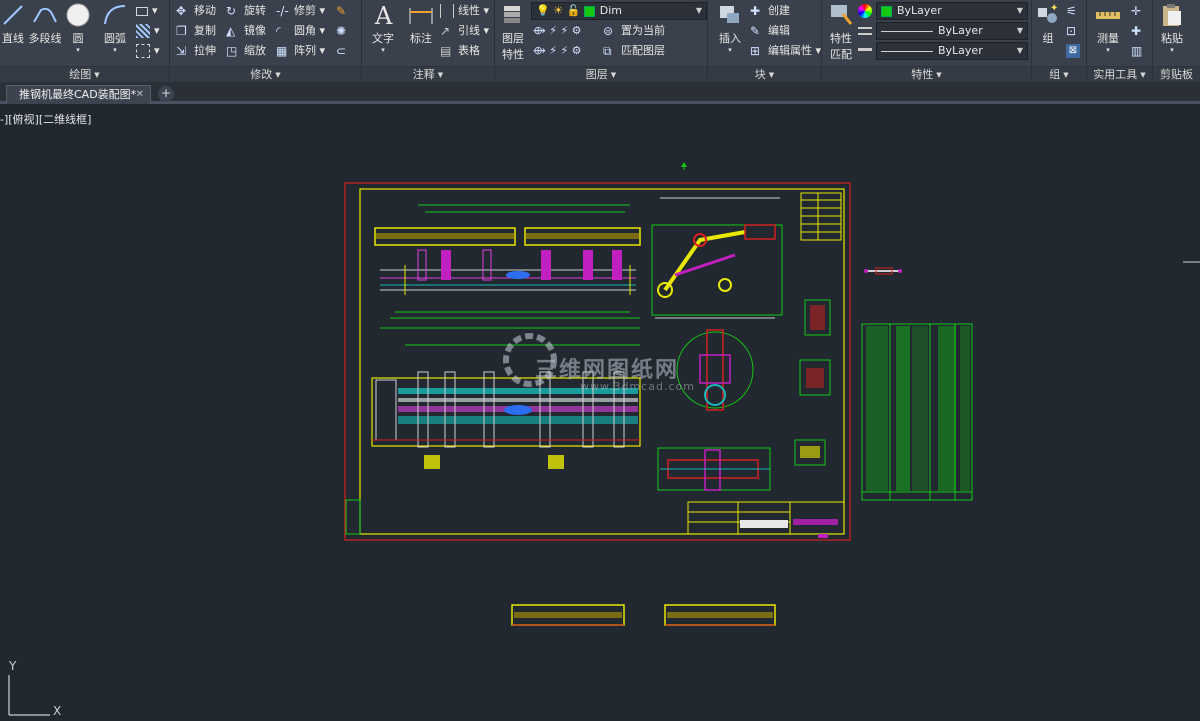 The image size is (1200, 721). I want to click on rotate-icon: ↻, so click(231, 11).